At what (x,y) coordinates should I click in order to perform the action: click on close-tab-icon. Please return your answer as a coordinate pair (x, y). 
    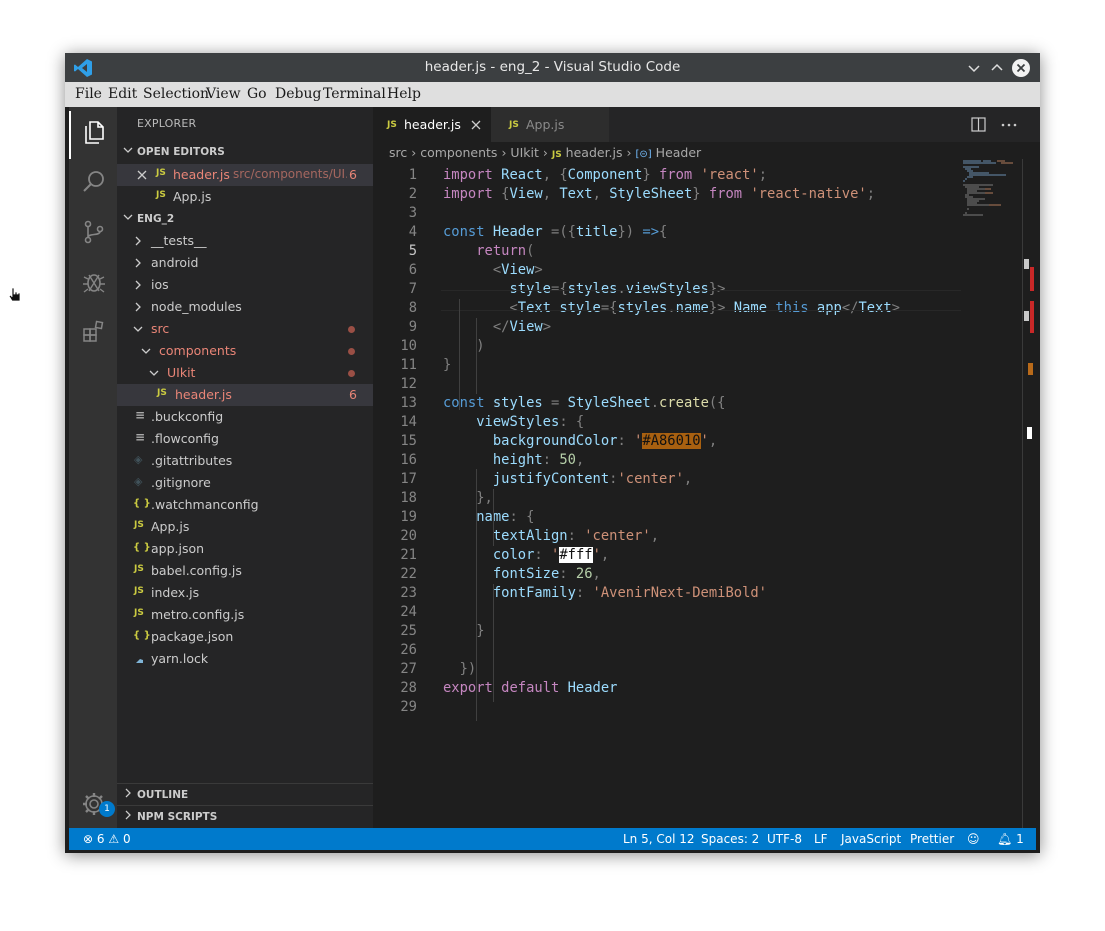
    Looking at the image, I should click on (476, 125).